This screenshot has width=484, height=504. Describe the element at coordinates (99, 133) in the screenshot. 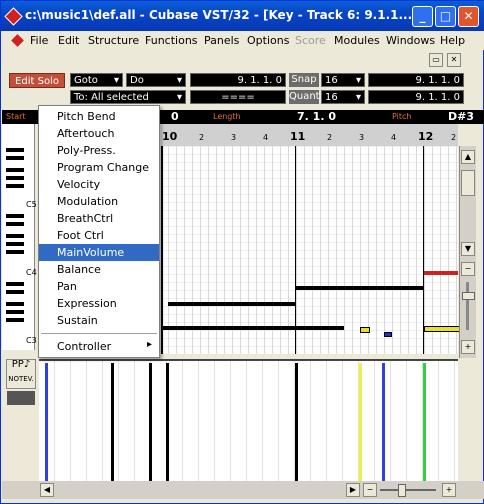

I see `menu-item-aftertouch: Aftertouch` at that location.